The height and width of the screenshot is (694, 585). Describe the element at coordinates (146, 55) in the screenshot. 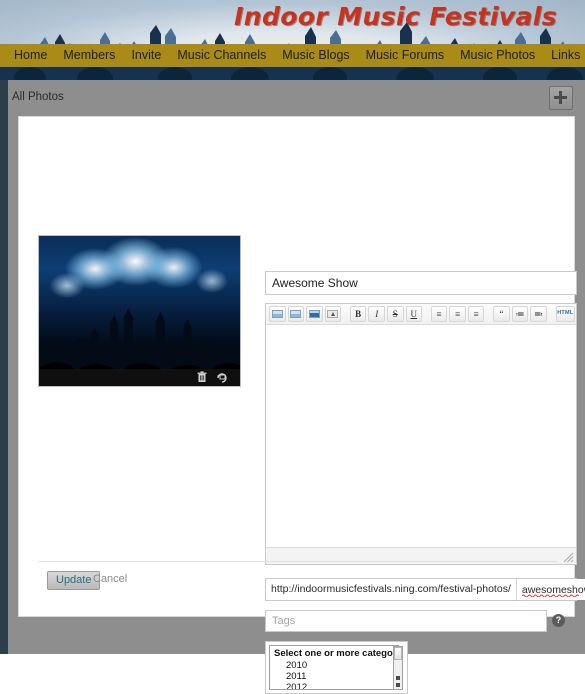

I see `nav-item-invite: Invite` at that location.